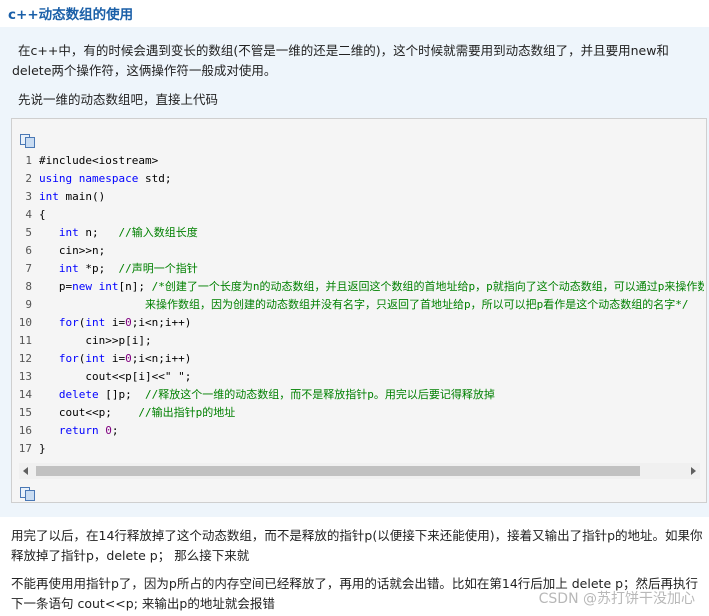 The width and height of the screenshot is (709, 616). What do you see at coordinates (115, 430) in the screenshot?
I see `code-token: ;` at bounding box center [115, 430].